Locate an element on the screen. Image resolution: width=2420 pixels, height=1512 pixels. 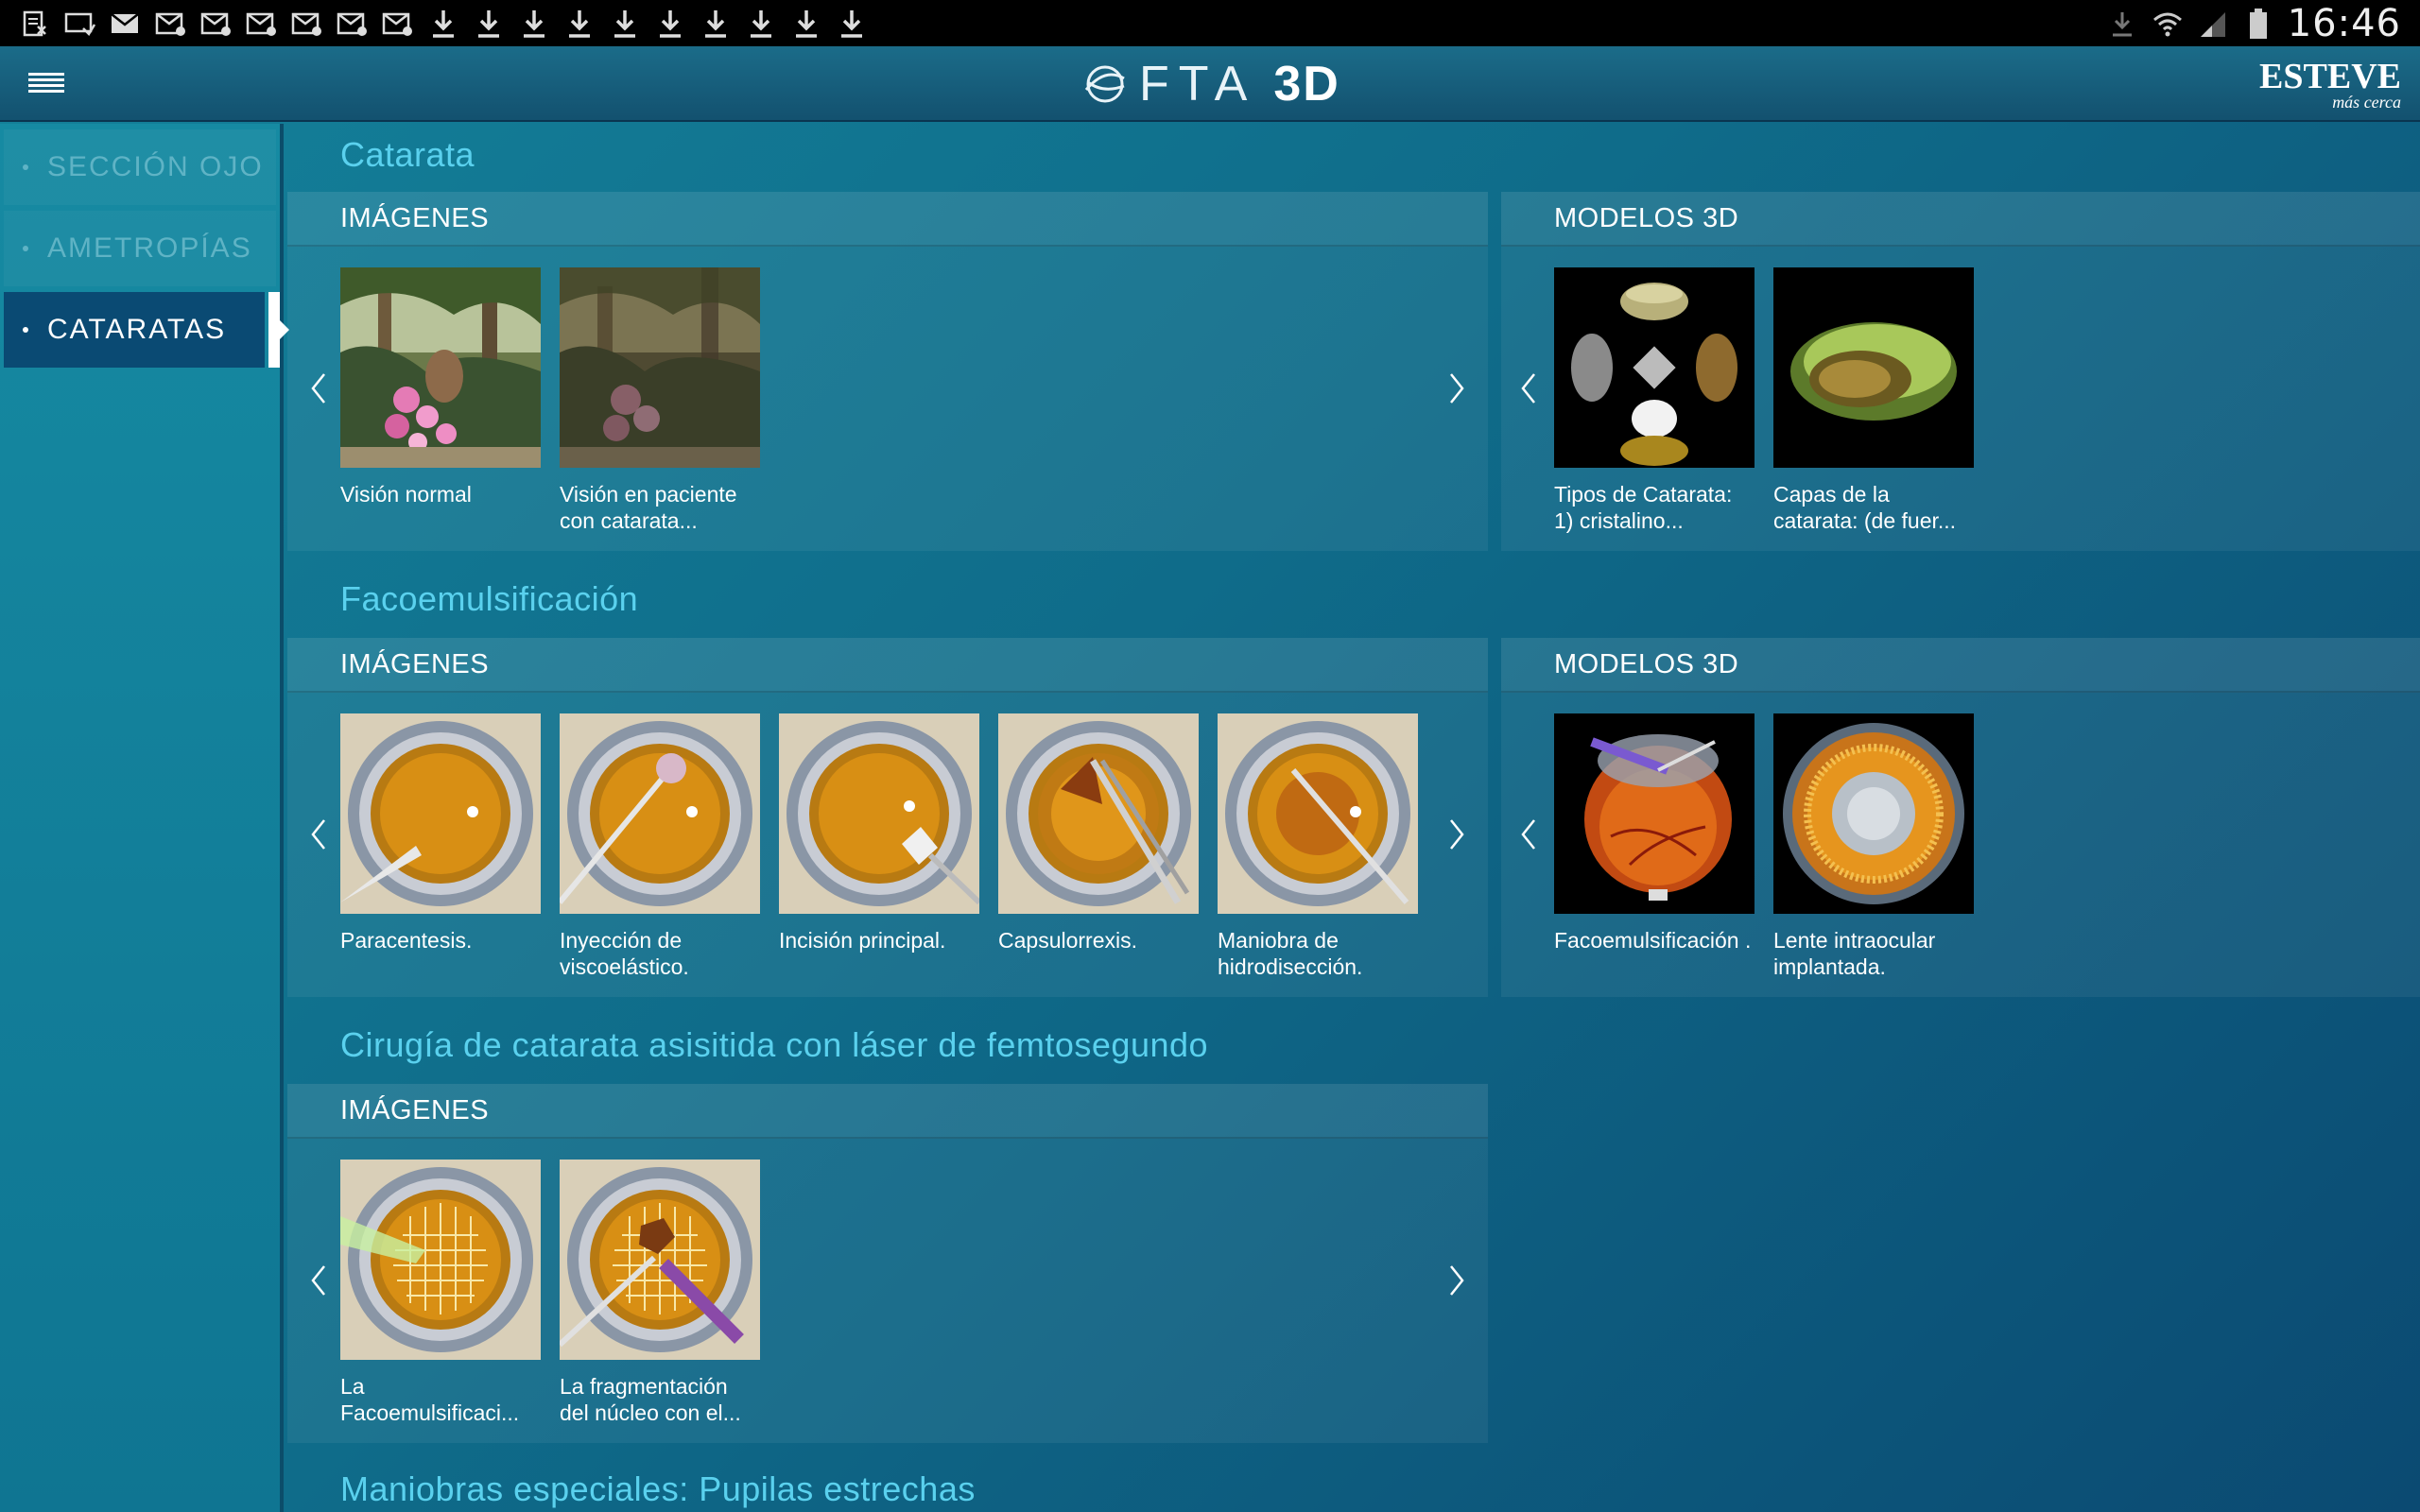
eyeball-3d-model is located at coordinates (1654, 813).